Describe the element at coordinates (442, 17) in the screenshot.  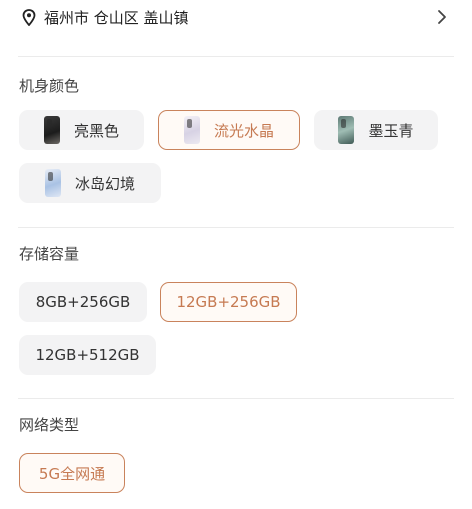
I see `chevron-right-icon` at that location.